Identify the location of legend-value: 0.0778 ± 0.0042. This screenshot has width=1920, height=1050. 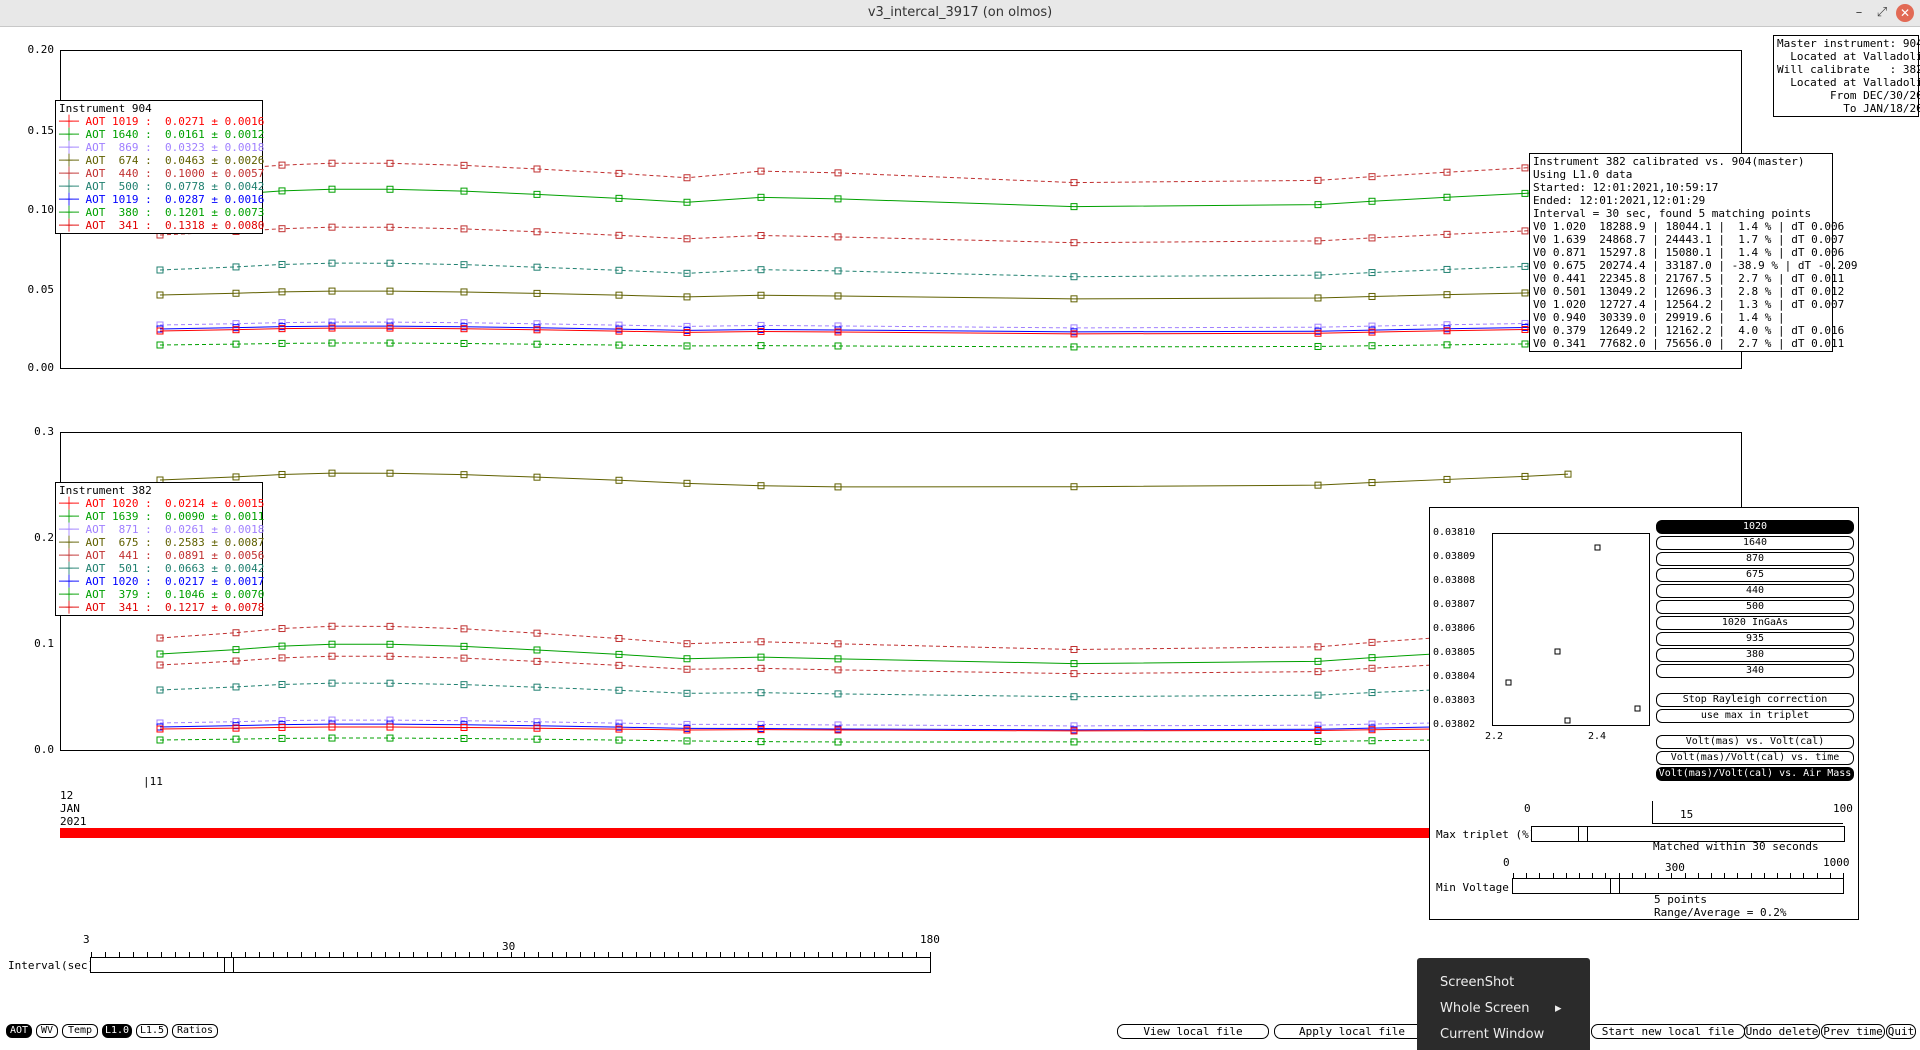
(214, 186).